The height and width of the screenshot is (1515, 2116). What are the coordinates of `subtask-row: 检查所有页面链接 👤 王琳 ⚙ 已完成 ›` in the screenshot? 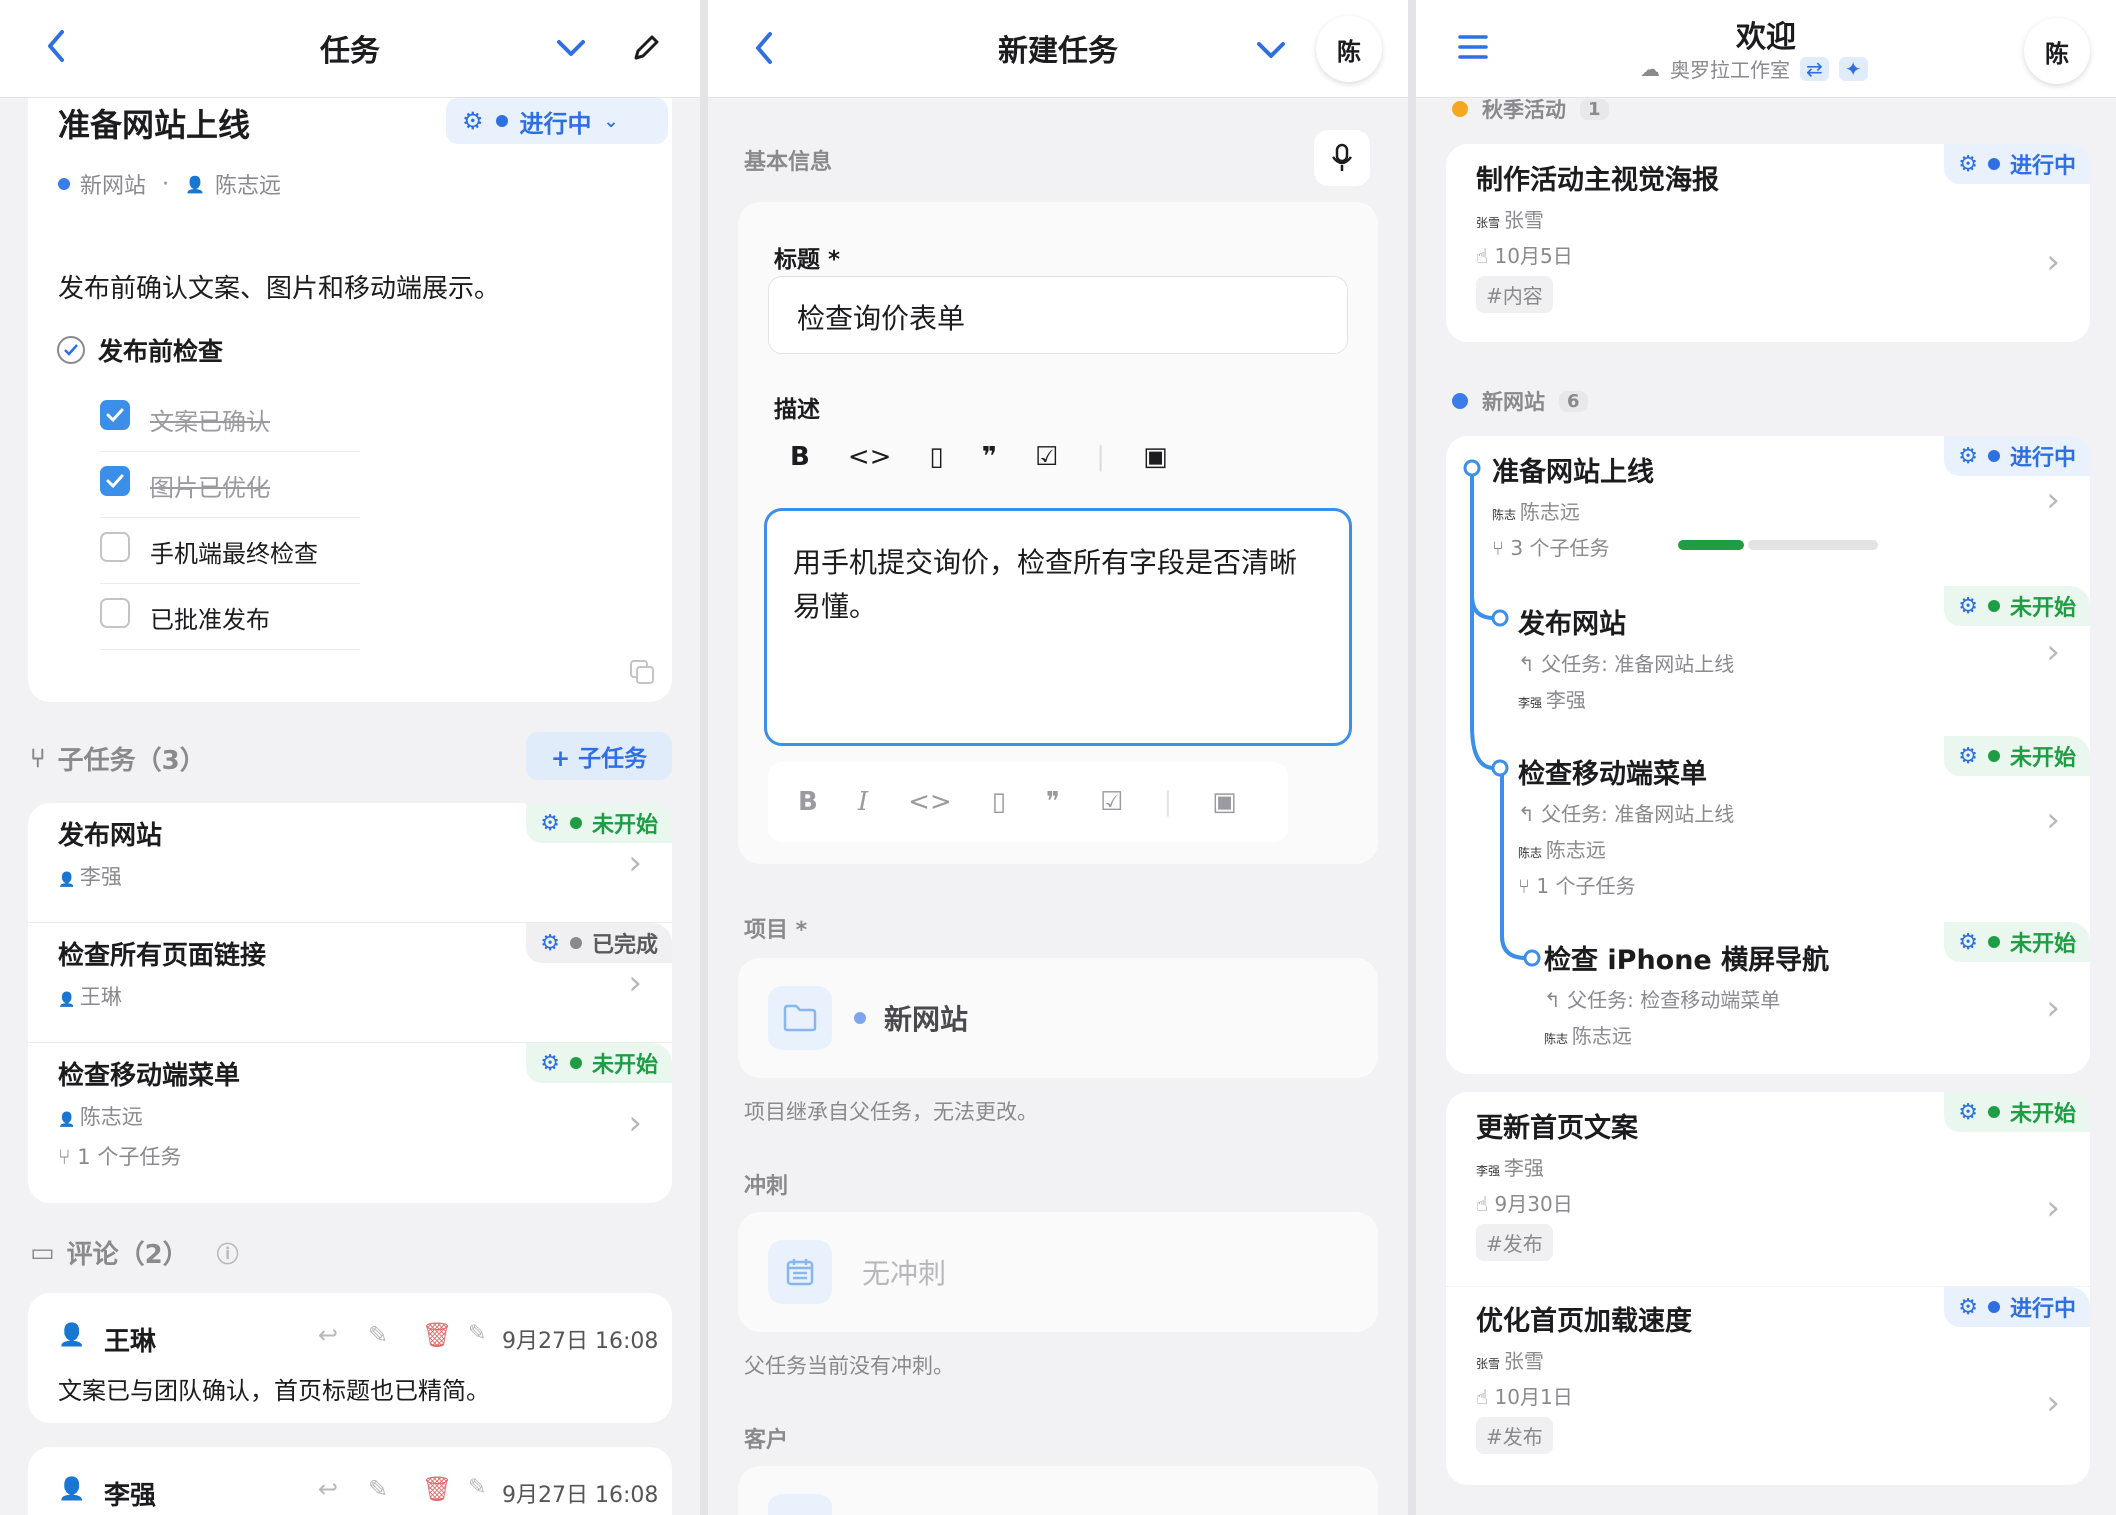 It's located at (350, 983).